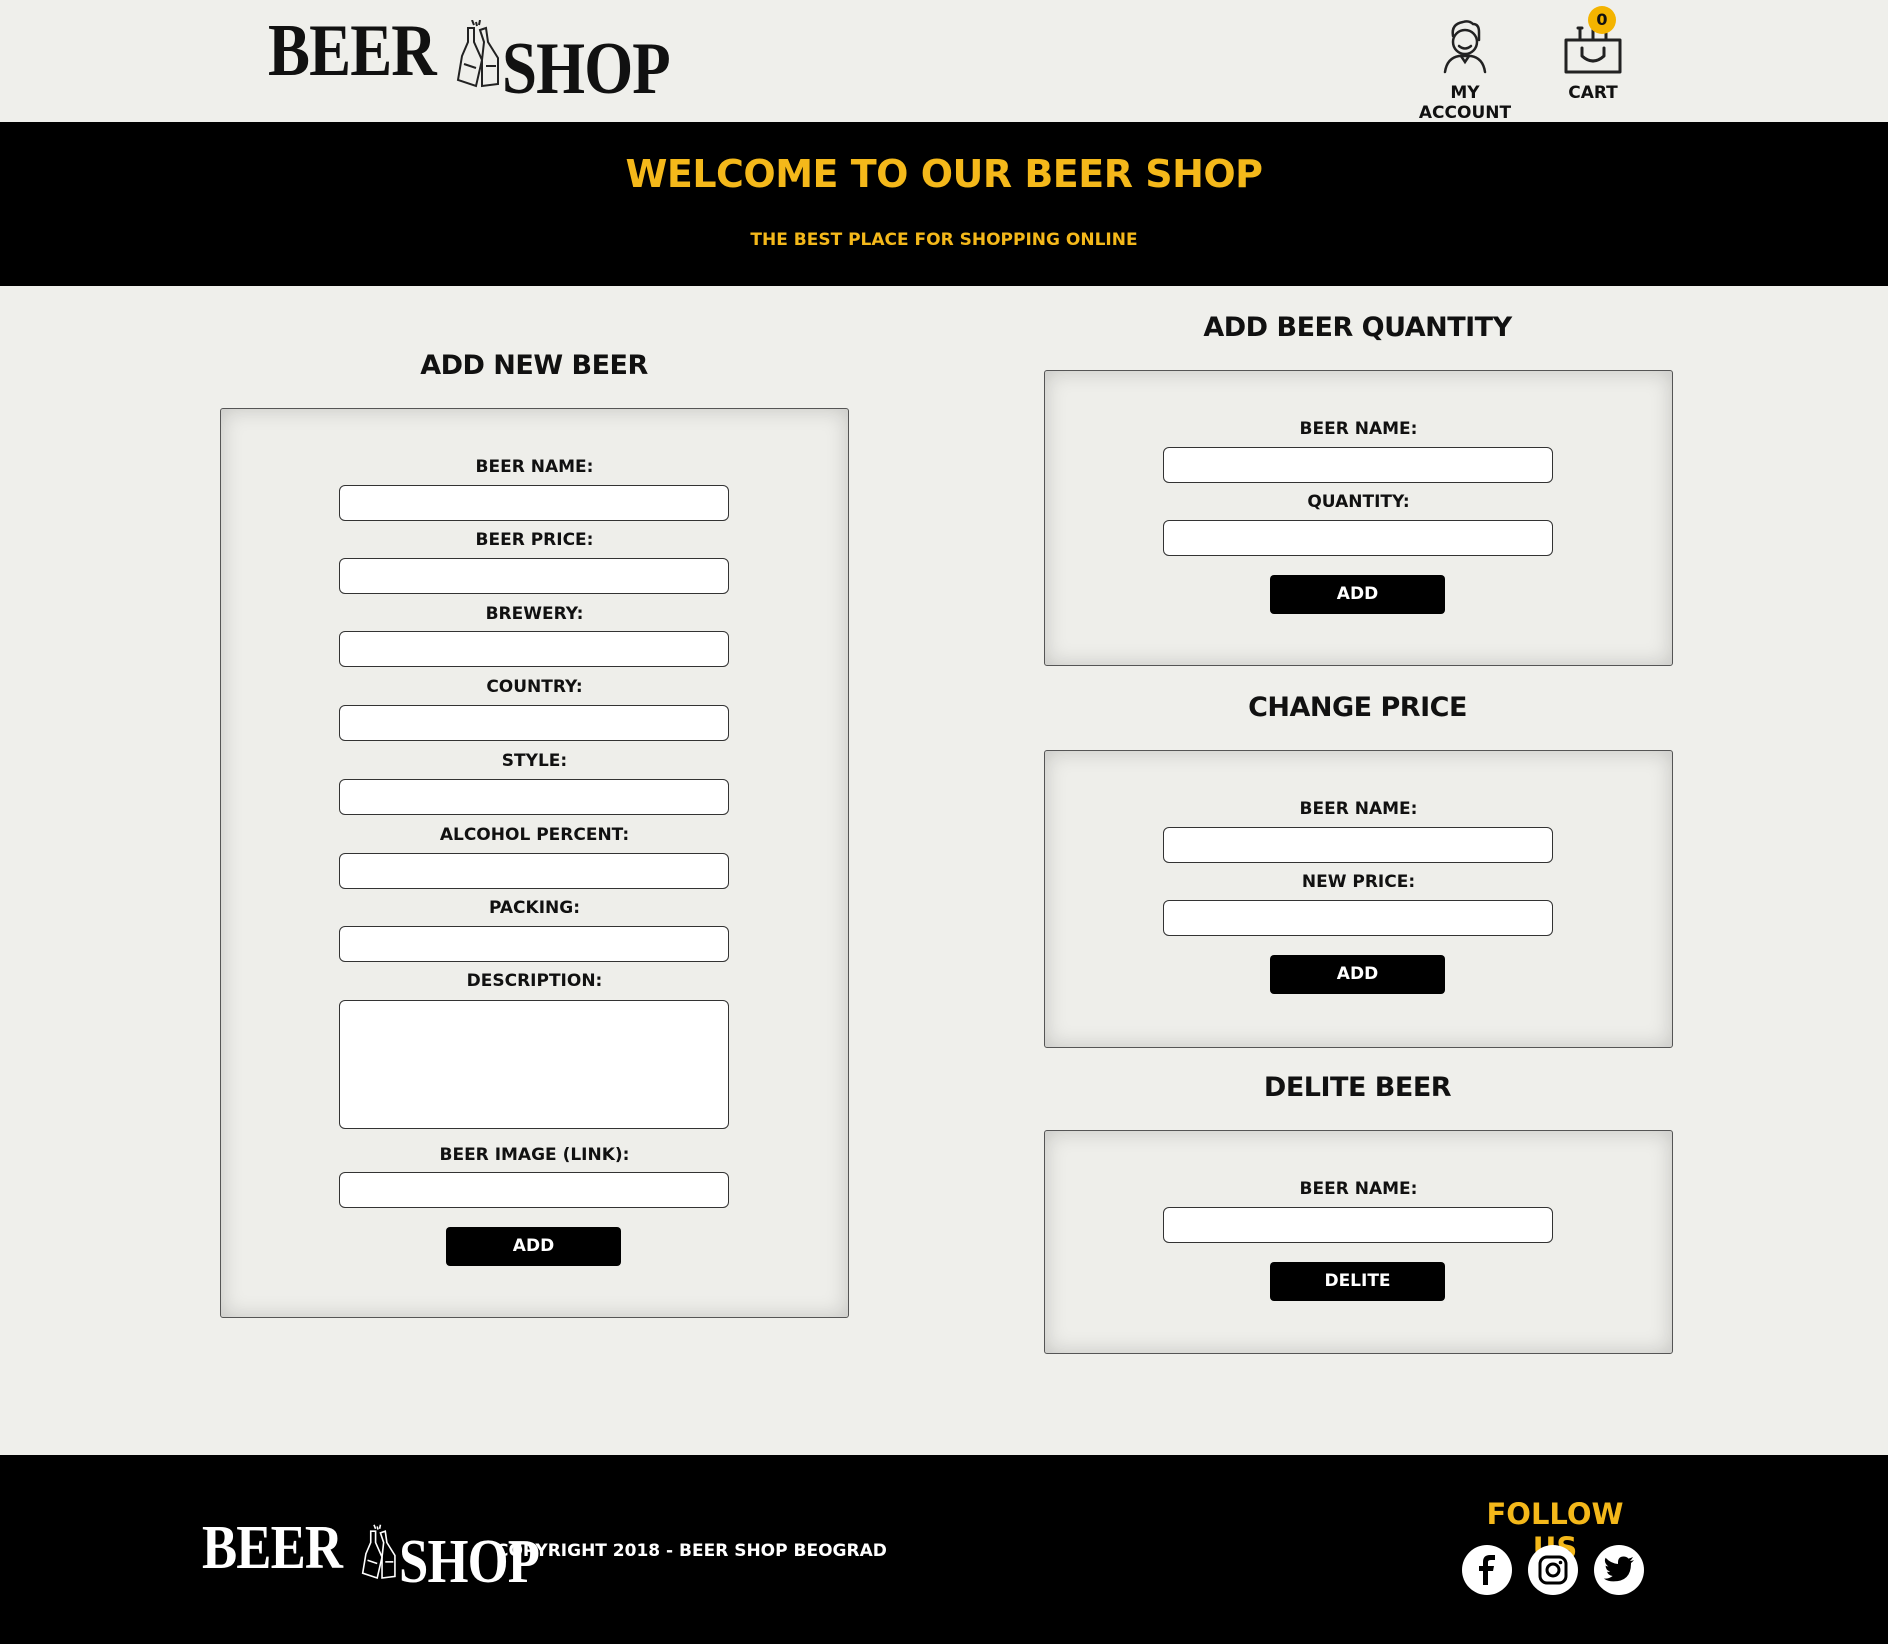 The height and width of the screenshot is (1644, 1888). Describe the element at coordinates (534, 871) in the screenshot. I see `alcohol-percent-input` at that location.